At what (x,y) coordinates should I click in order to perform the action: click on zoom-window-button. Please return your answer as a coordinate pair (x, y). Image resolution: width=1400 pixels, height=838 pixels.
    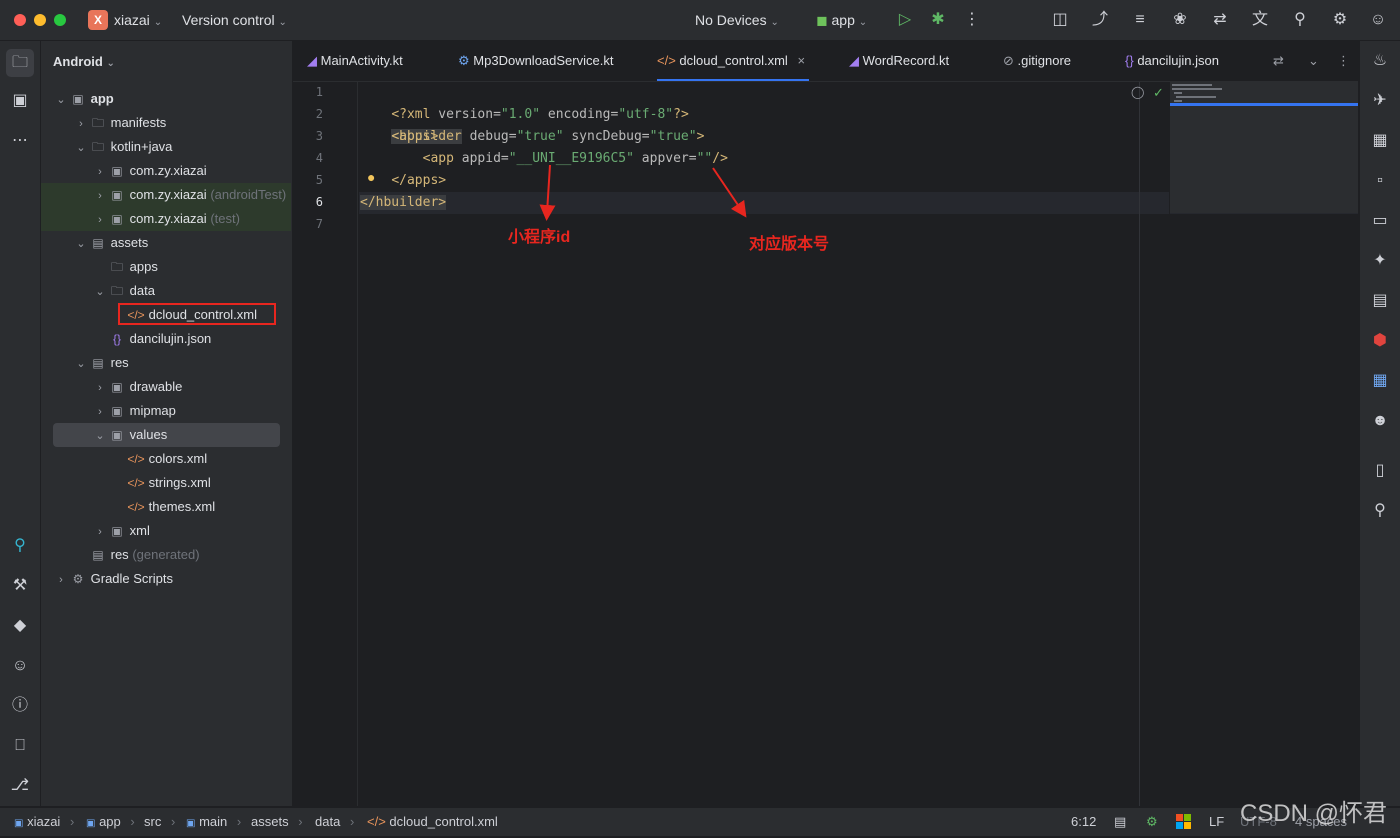
    Looking at the image, I should click on (60, 20).